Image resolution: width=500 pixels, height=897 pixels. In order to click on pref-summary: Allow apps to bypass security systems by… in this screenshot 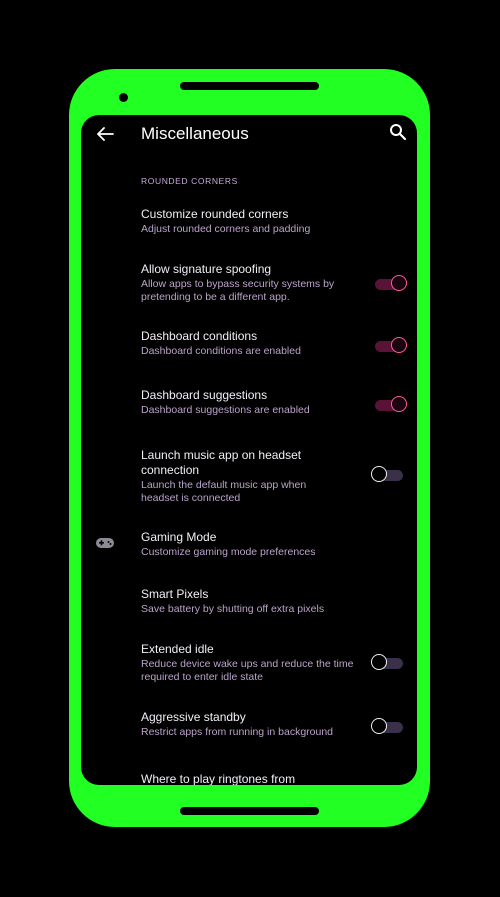, I will do `click(238, 290)`.